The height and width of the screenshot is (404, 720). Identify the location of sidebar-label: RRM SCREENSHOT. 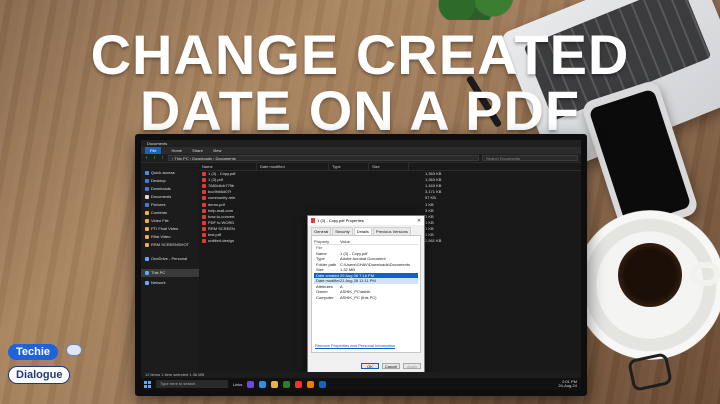
(170, 244).